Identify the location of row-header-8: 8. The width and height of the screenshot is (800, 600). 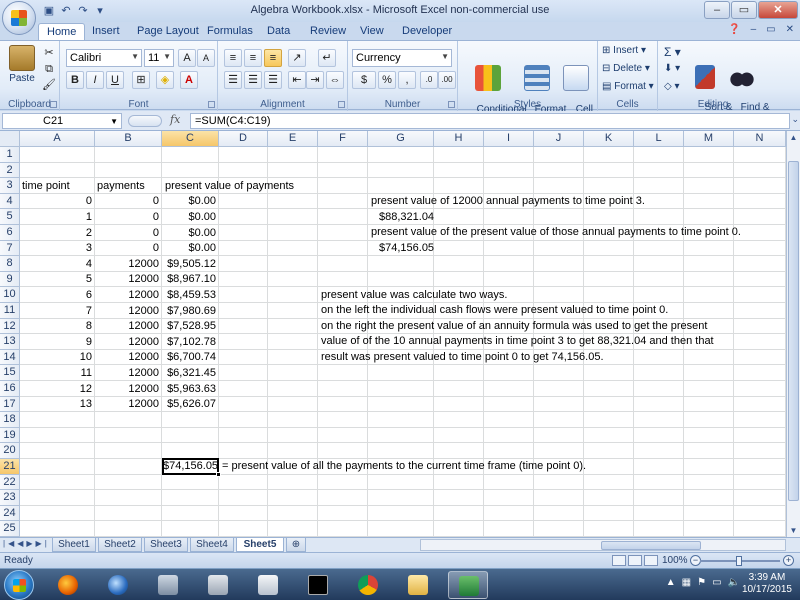
(10, 264).